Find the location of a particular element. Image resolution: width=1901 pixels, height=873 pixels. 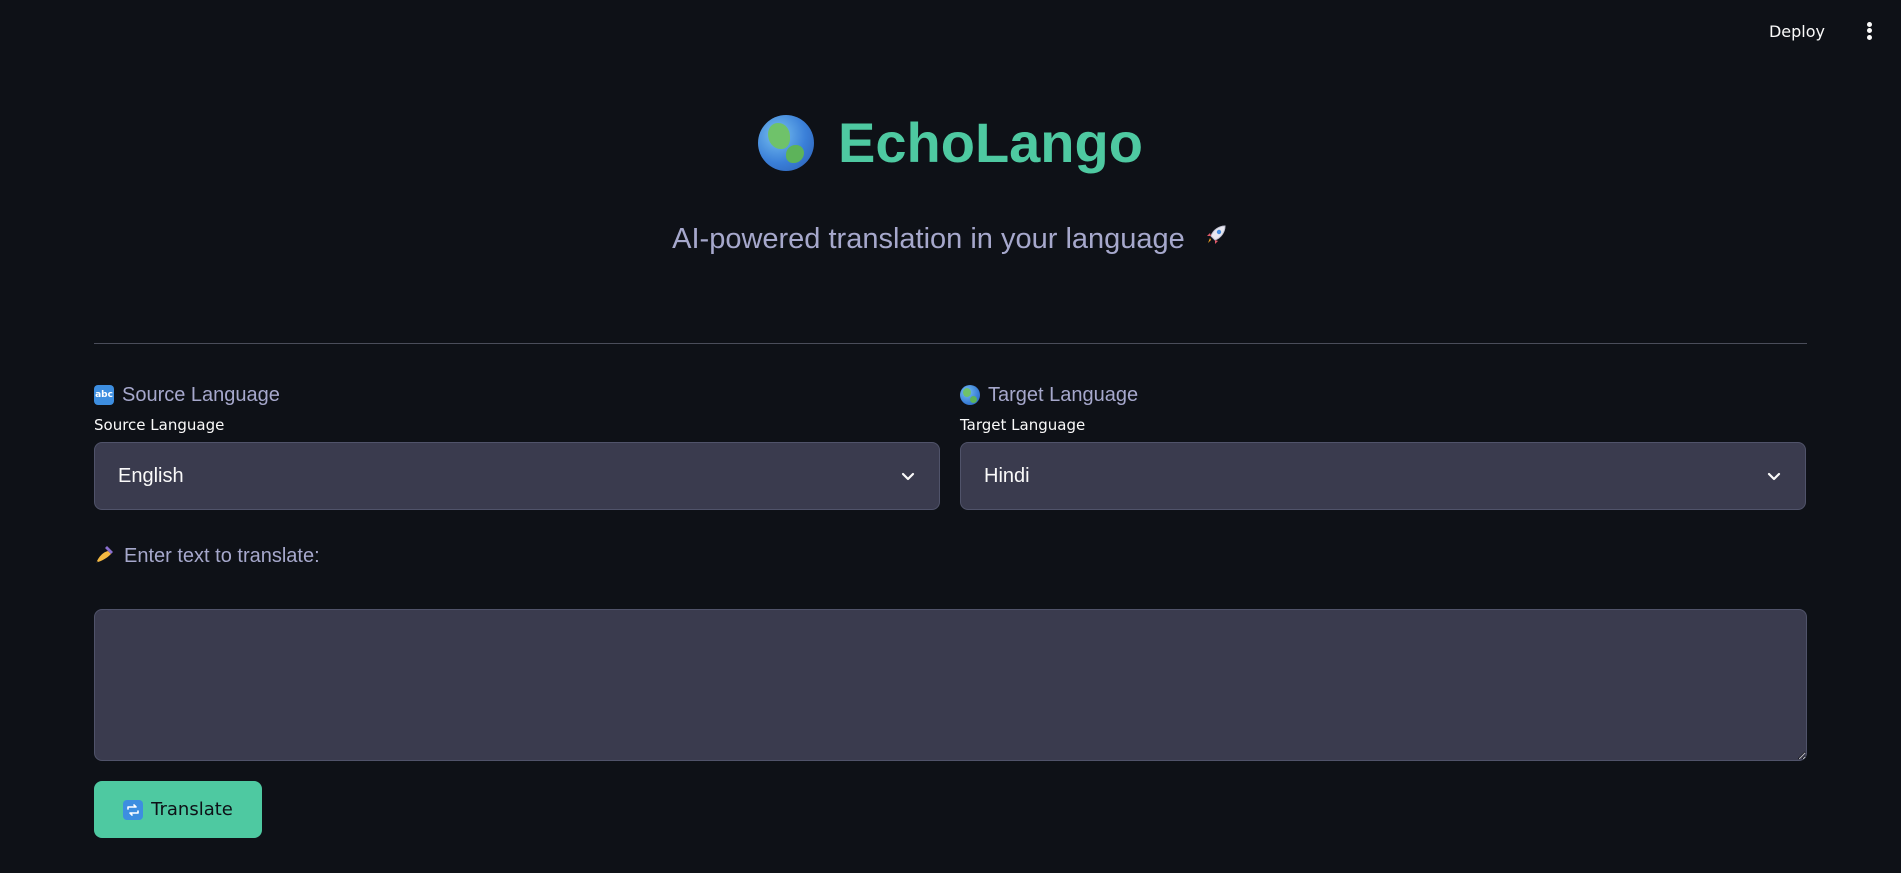

target-language-label: Target Language is located at coordinates (1023, 425).